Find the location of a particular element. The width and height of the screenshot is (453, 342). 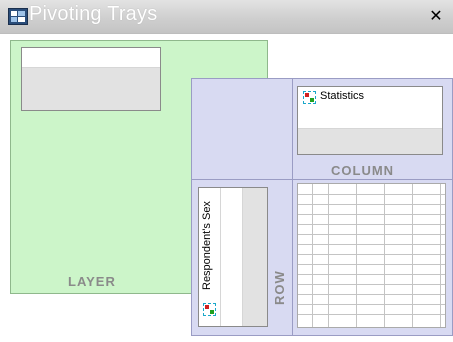

table-grid is located at coordinates (371, 255).